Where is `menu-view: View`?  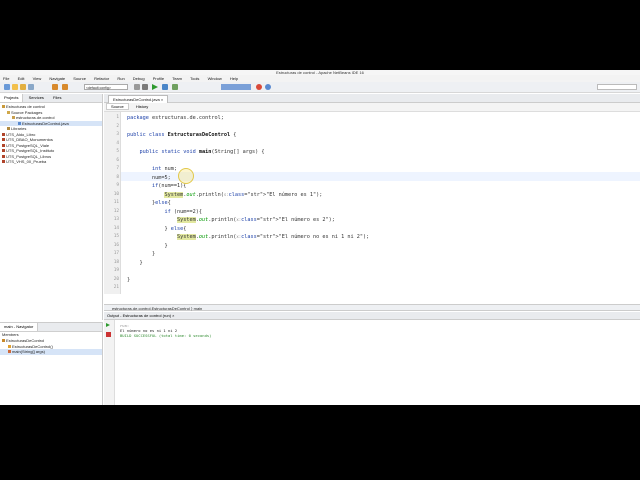 menu-view: View is located at coordinates (37, 78).